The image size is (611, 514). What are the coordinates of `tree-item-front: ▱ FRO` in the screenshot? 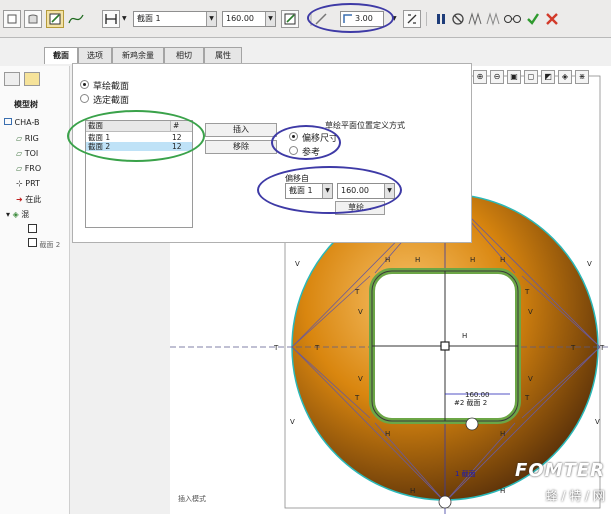 It's located at (28, 168).